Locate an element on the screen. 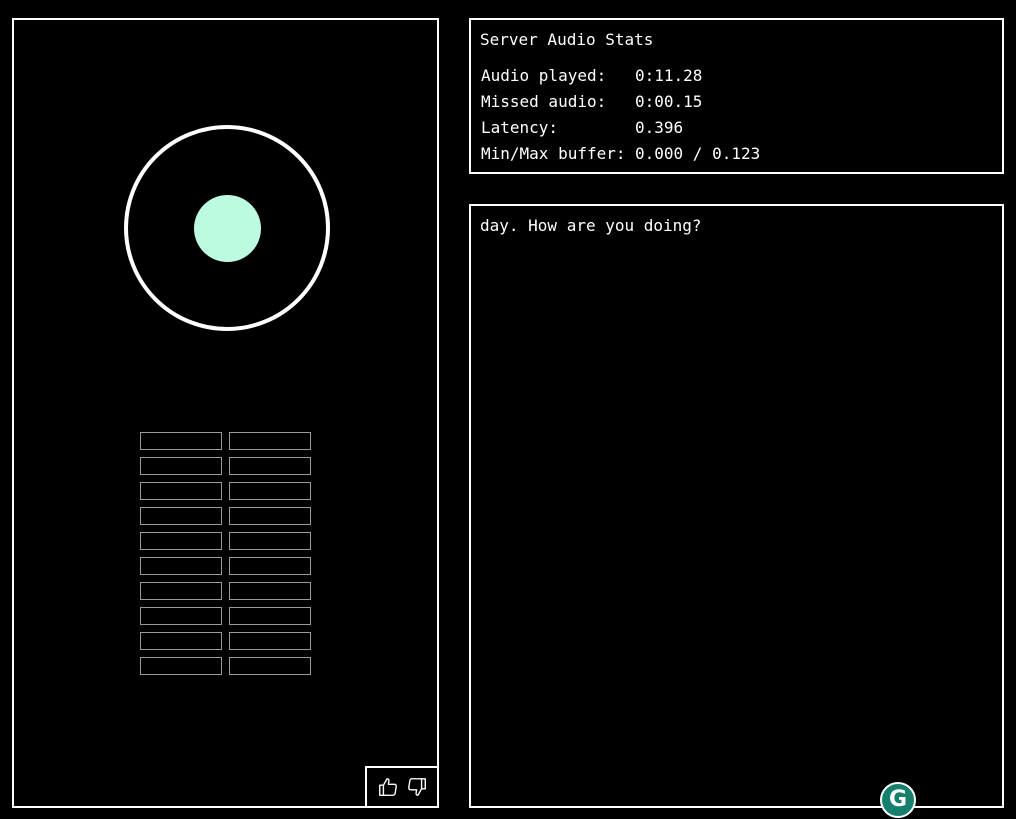 Image resolution: width=1016 pixels, height=819 pixels. thumbs-up-icon is located at coordinates (387, 787).